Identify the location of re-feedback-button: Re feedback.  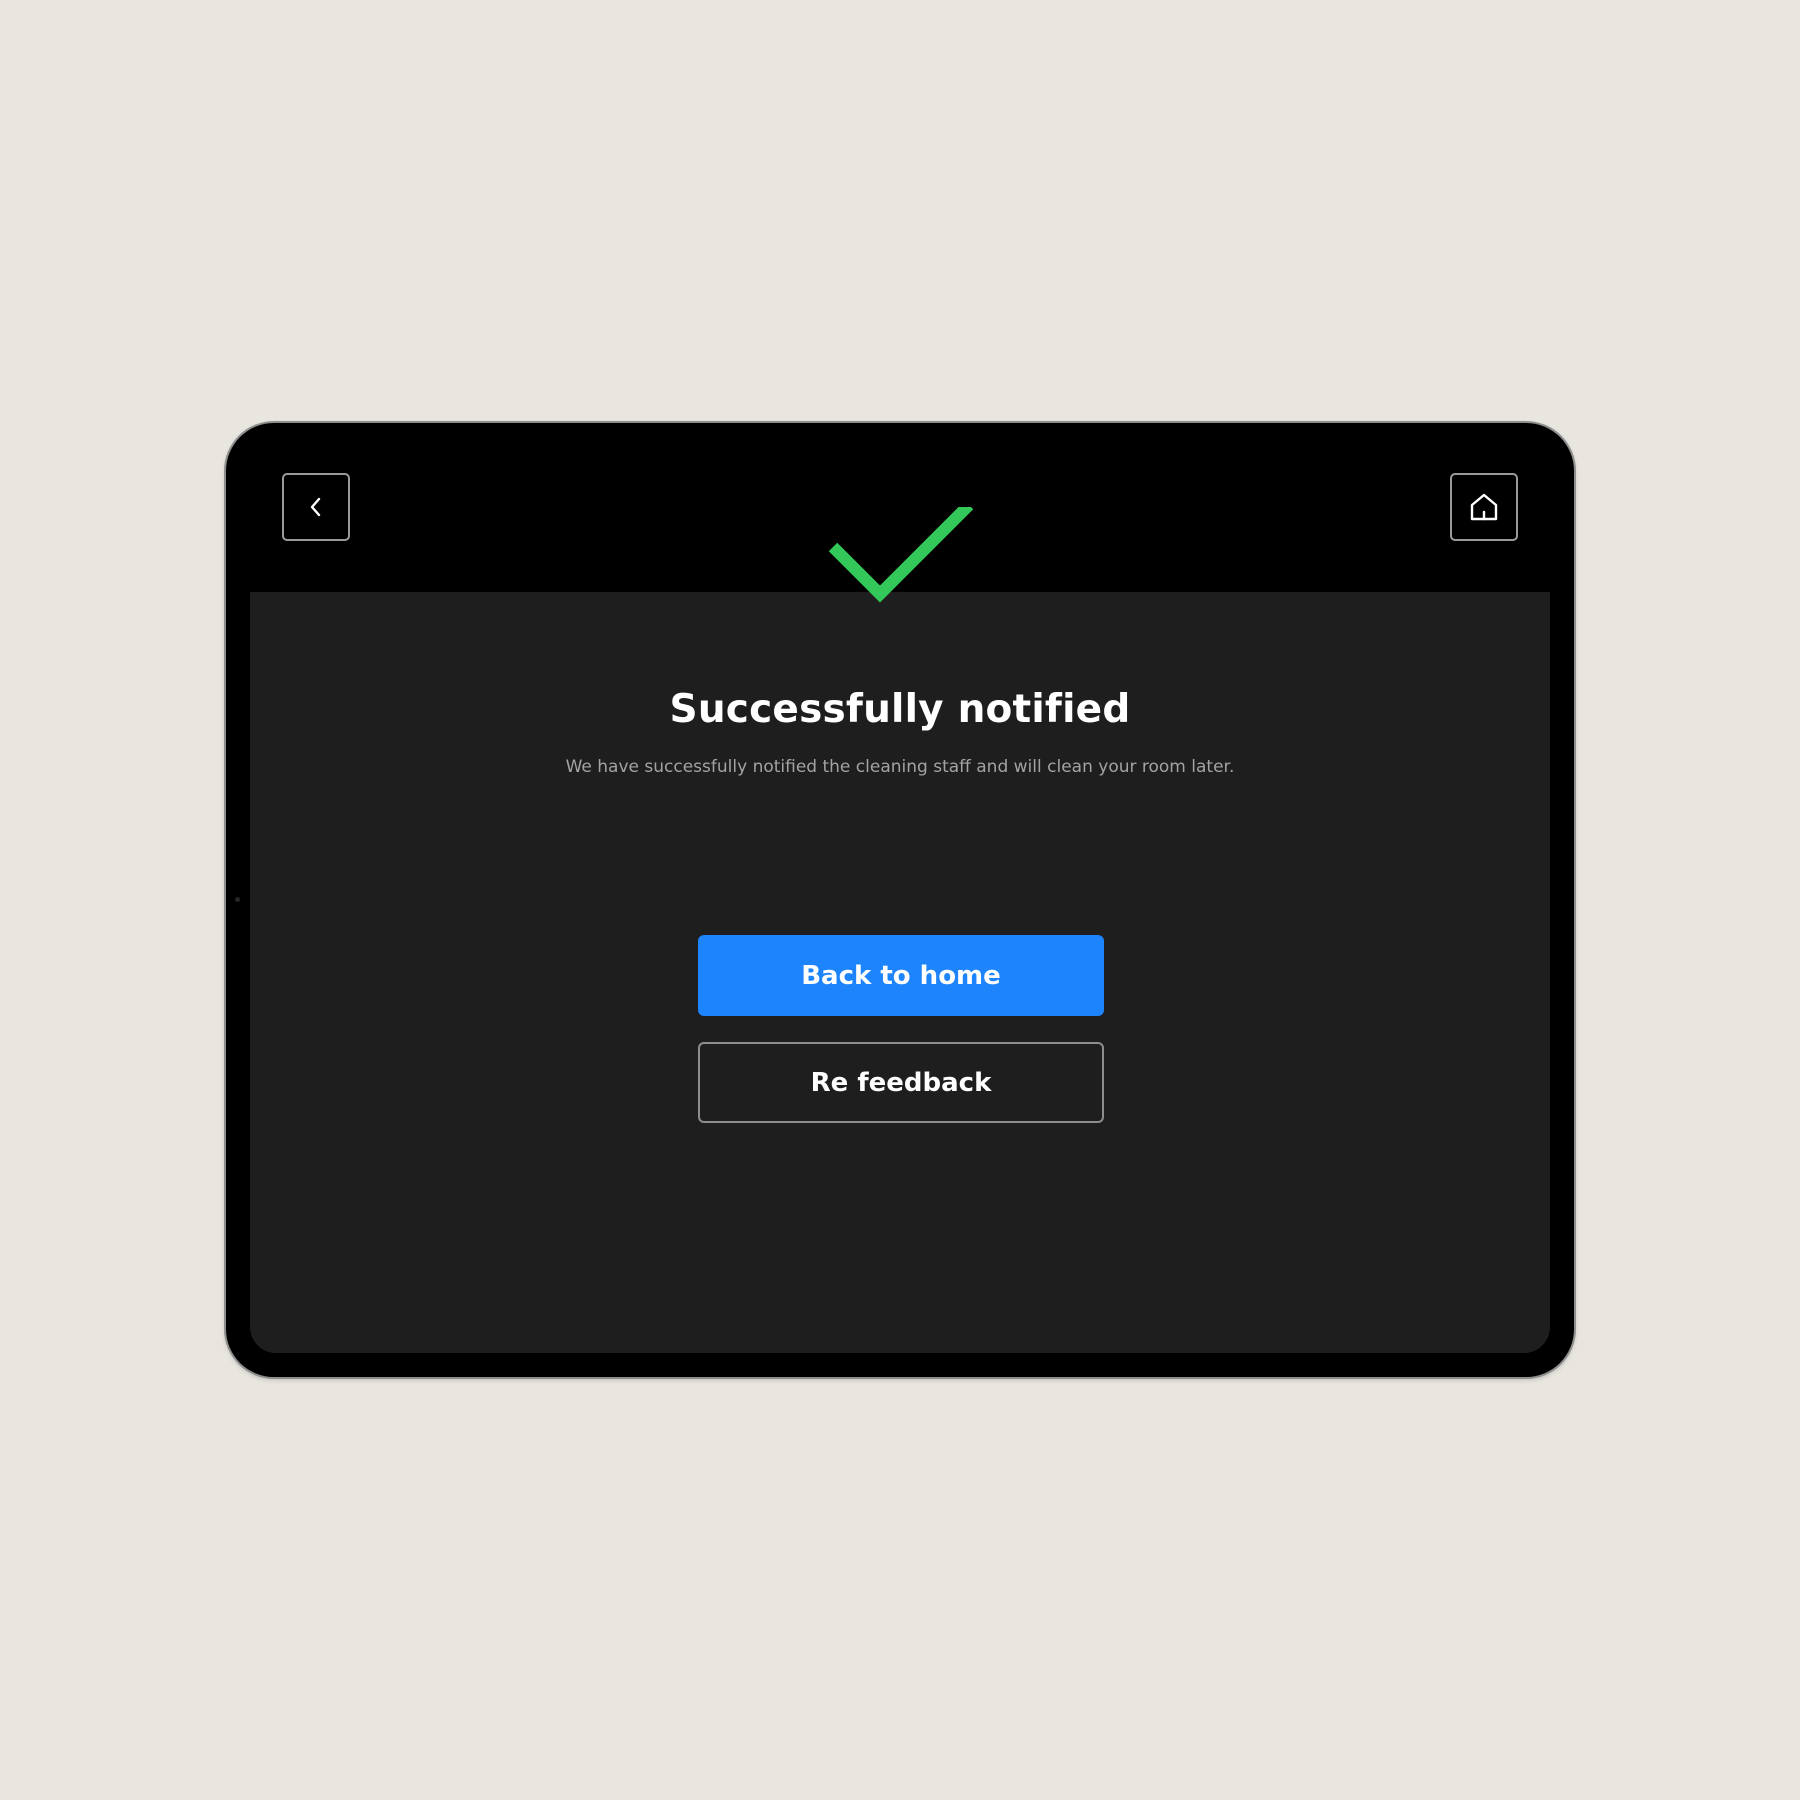
(901, 1082).